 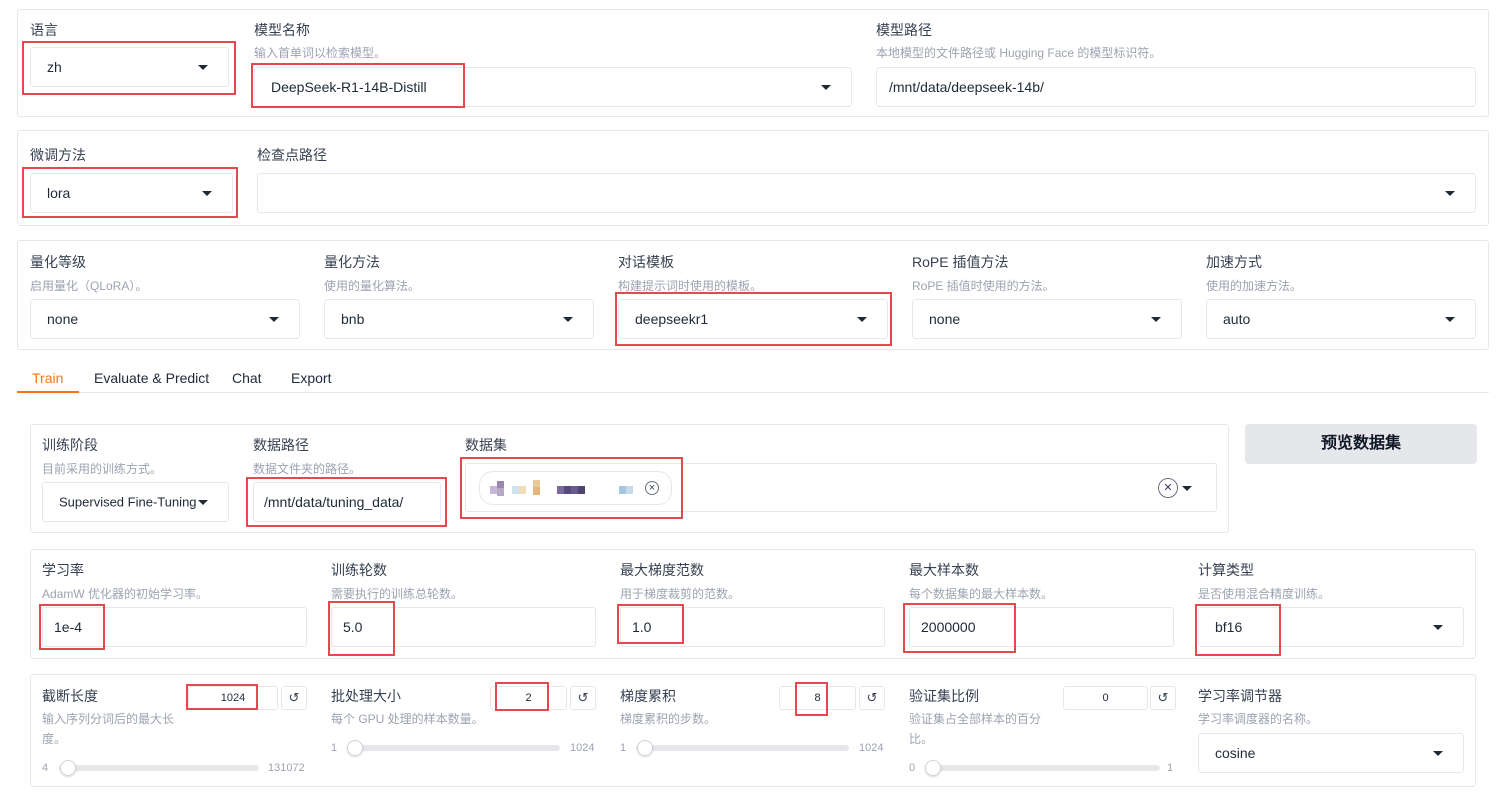 What do you see at coordinates (320, 53) in the screenshot?
I see `model-name-hint: 输入首单词以检索模型。` at bounding box center [320, 53].